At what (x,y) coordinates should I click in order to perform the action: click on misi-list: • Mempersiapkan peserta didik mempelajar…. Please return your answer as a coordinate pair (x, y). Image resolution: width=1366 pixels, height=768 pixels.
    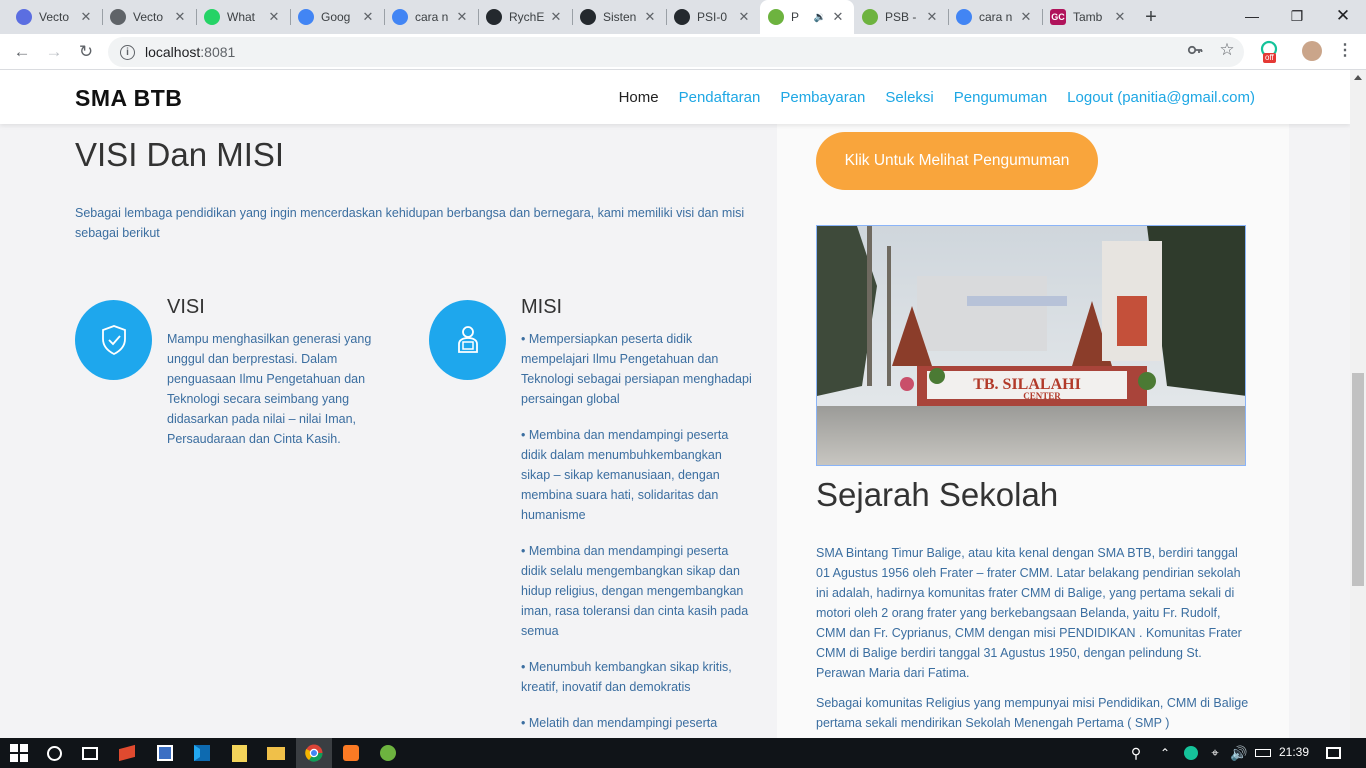
    Looking at the image, I should click on (637, 533).